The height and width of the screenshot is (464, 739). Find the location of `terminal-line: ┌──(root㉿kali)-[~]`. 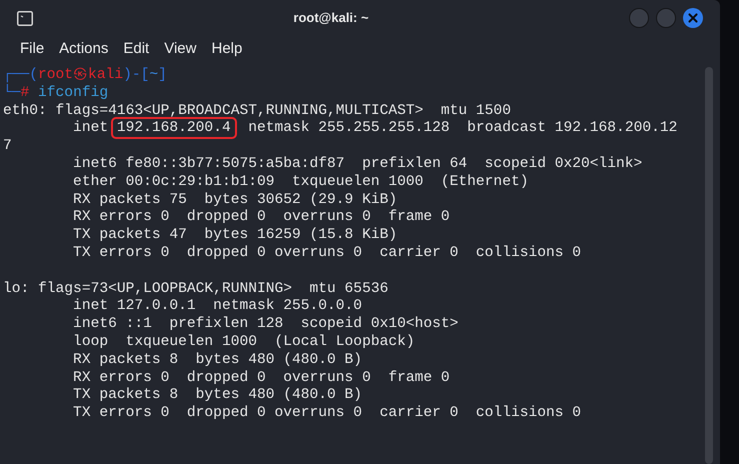

terminal-line: ┌──(root㉿kali)-[~] is located at coordinates (85, 75).